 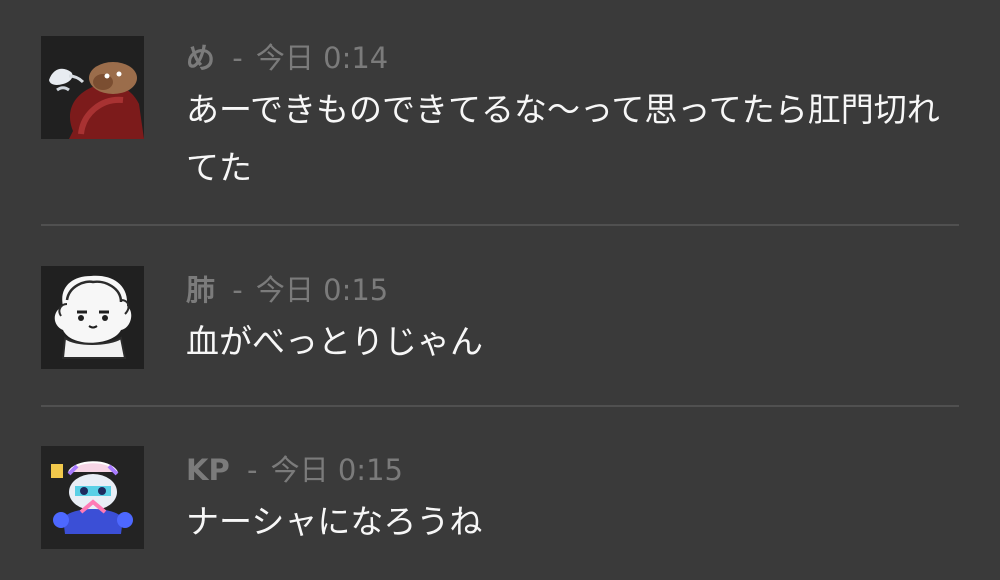 What do you see at coordinates (200, 58) in the screenshot?
I see `author-name: め` at bounding box center [200, 58].